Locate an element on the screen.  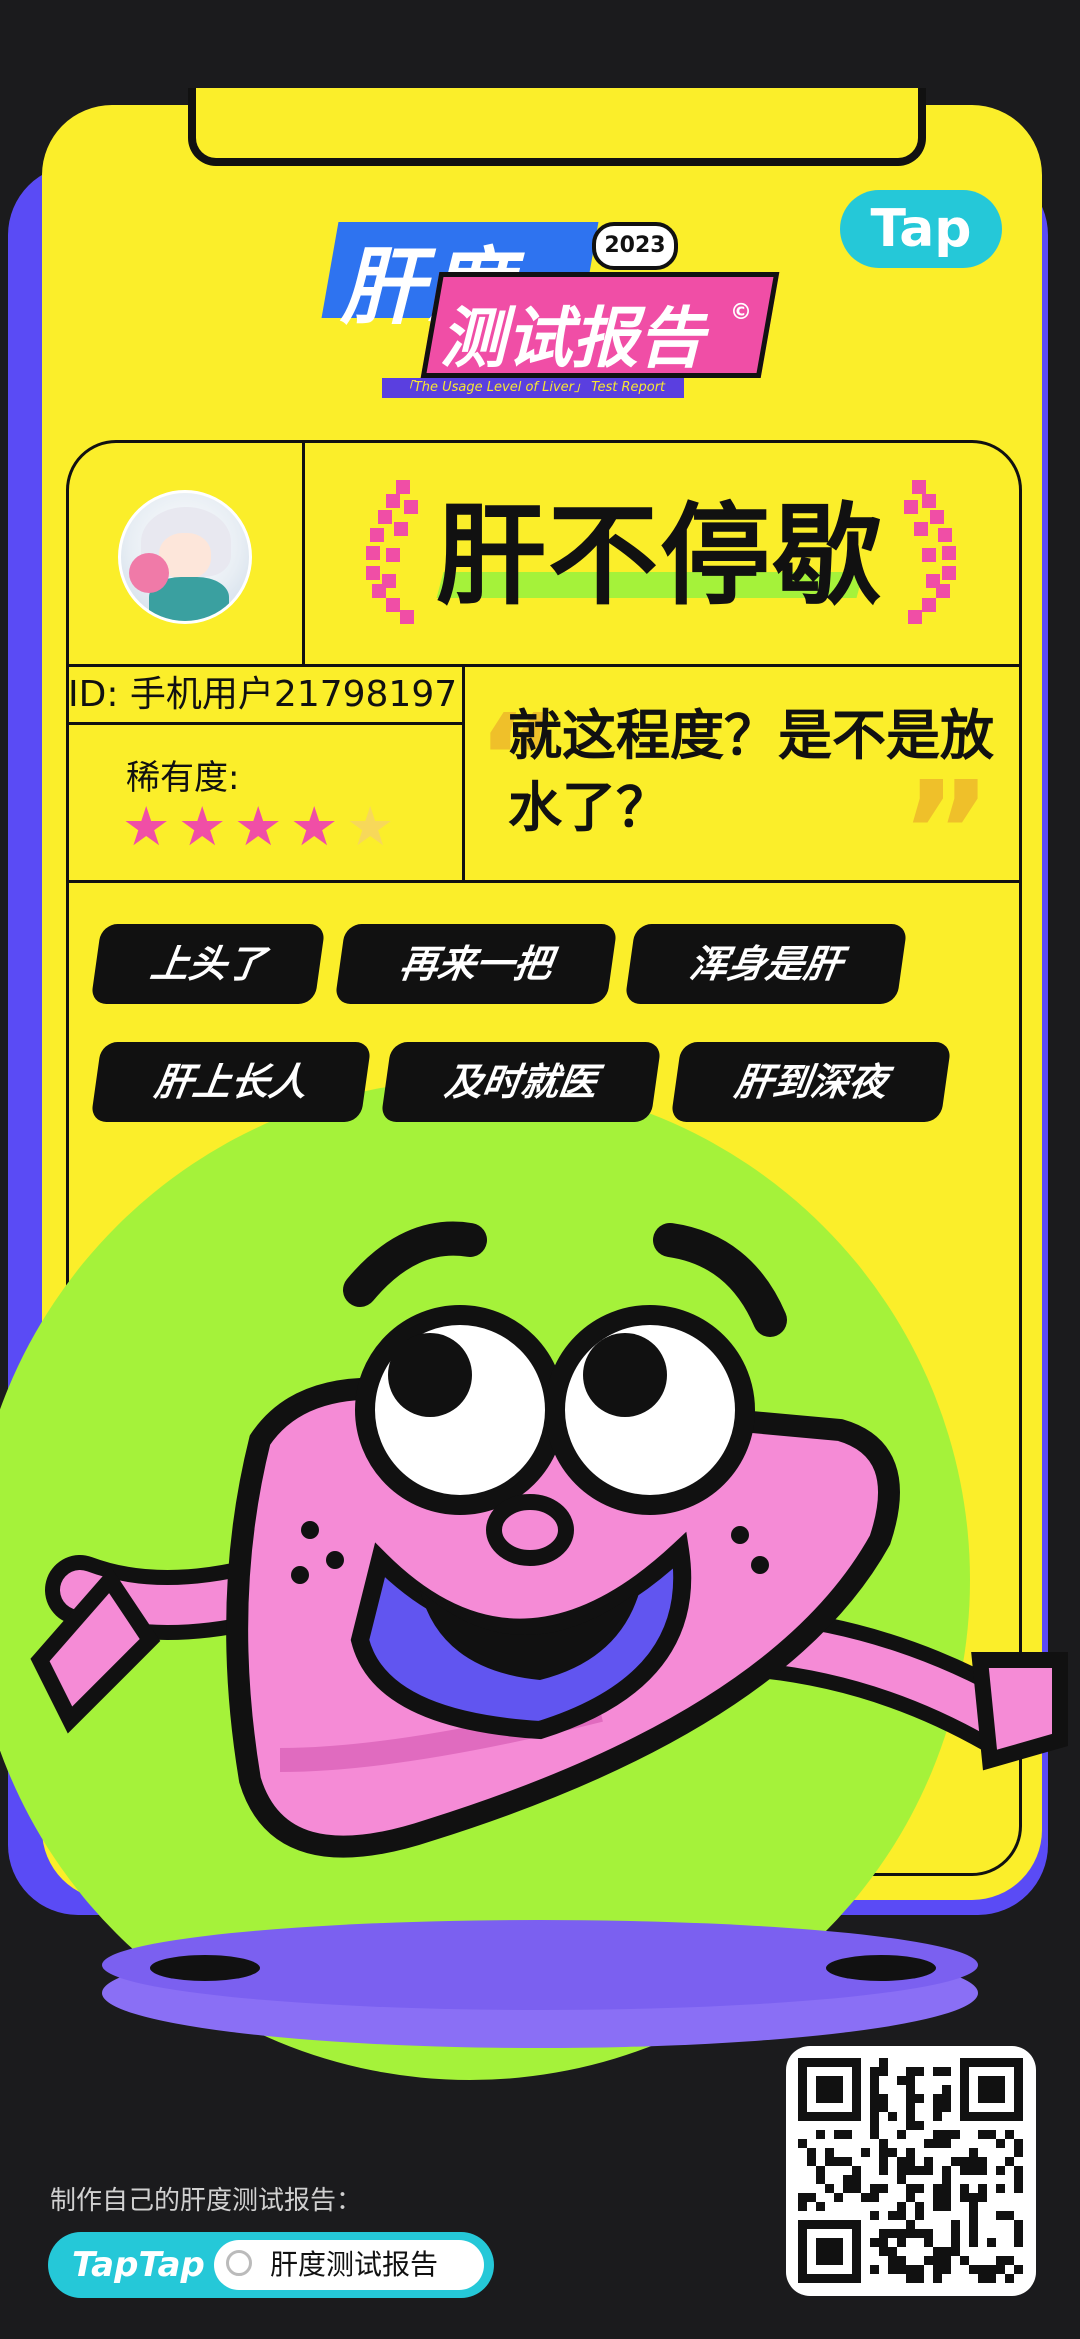
user-id: ID: 手机用户21798197 is located at coordinates (263, 694).